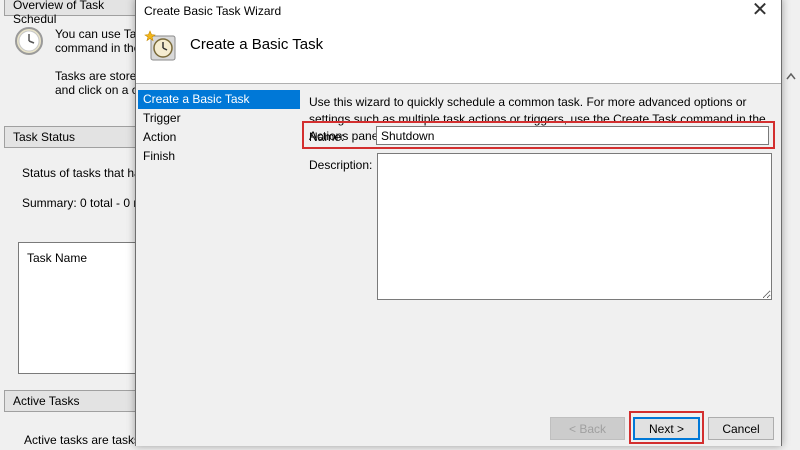 The image size is (800, 450). I want to click on task-status-header: Task Status, so click(70, 137).